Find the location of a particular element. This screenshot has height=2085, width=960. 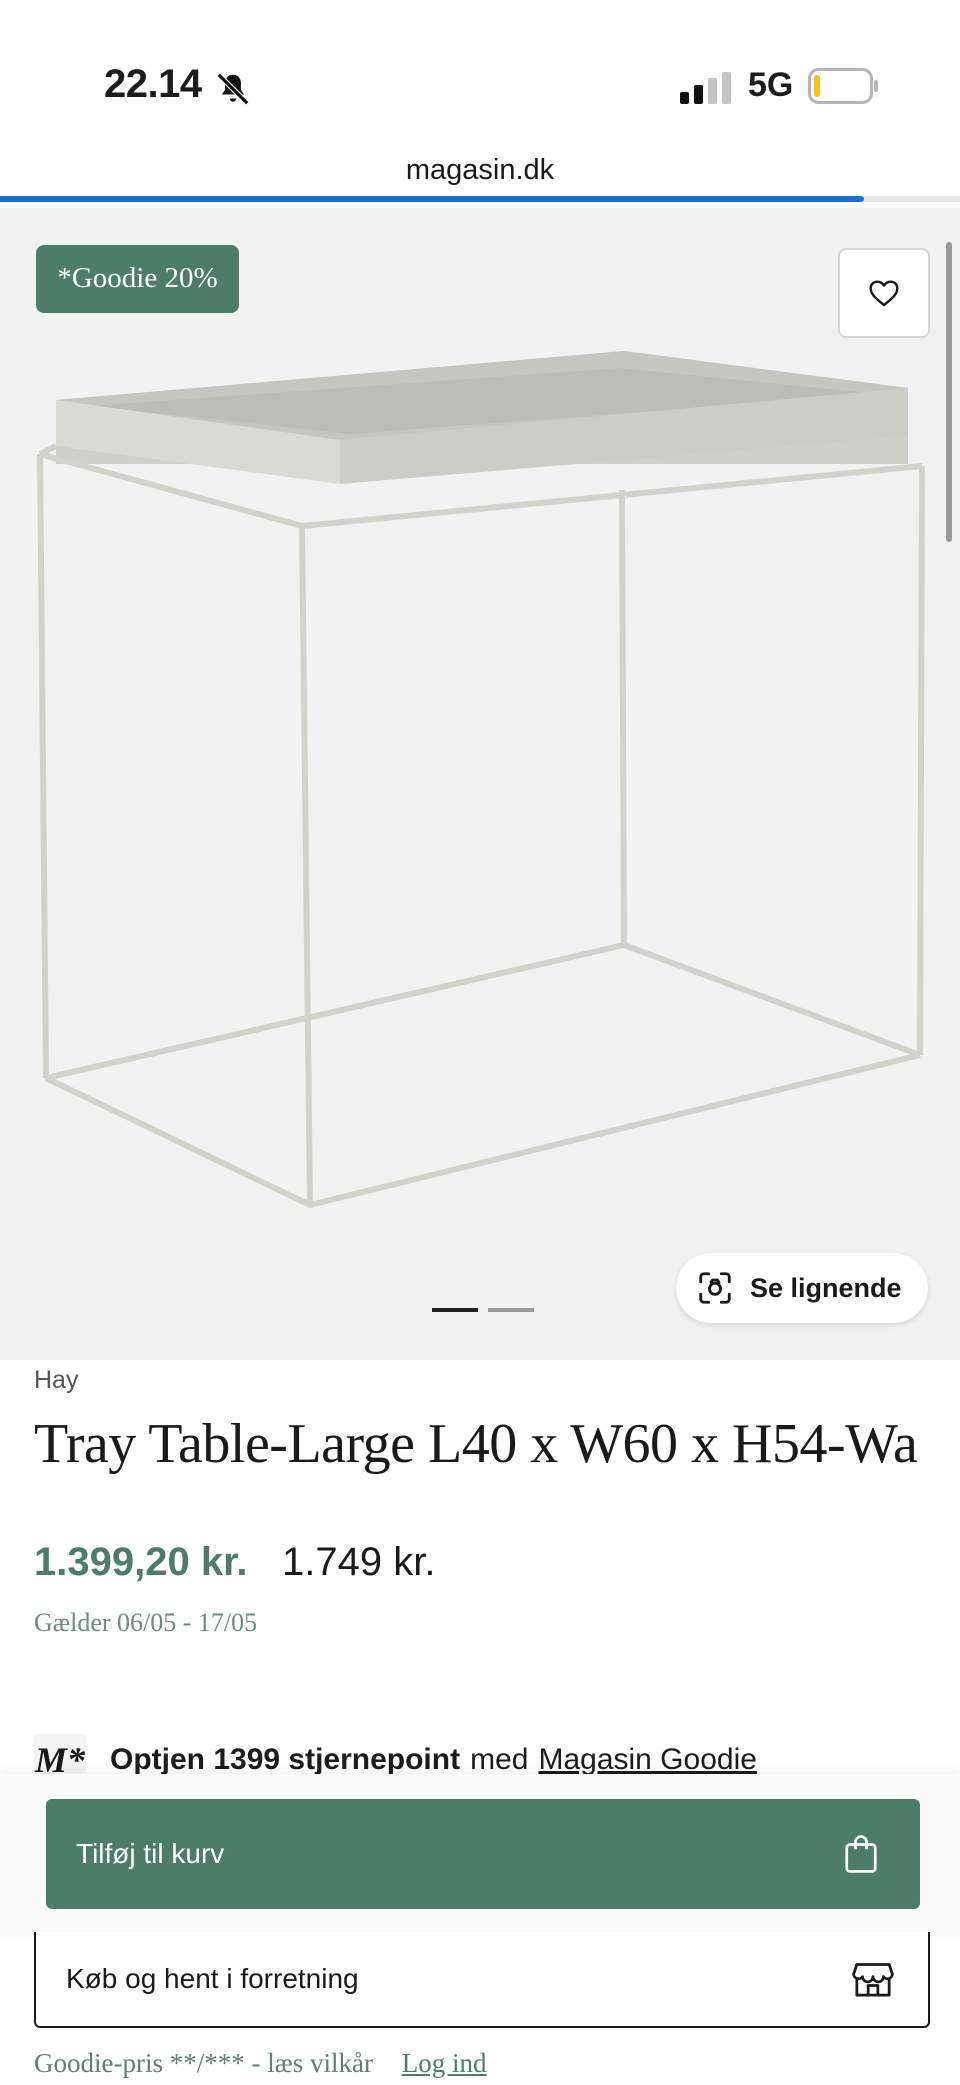

add-to-favorites-button is located at coordinates (884, 293).